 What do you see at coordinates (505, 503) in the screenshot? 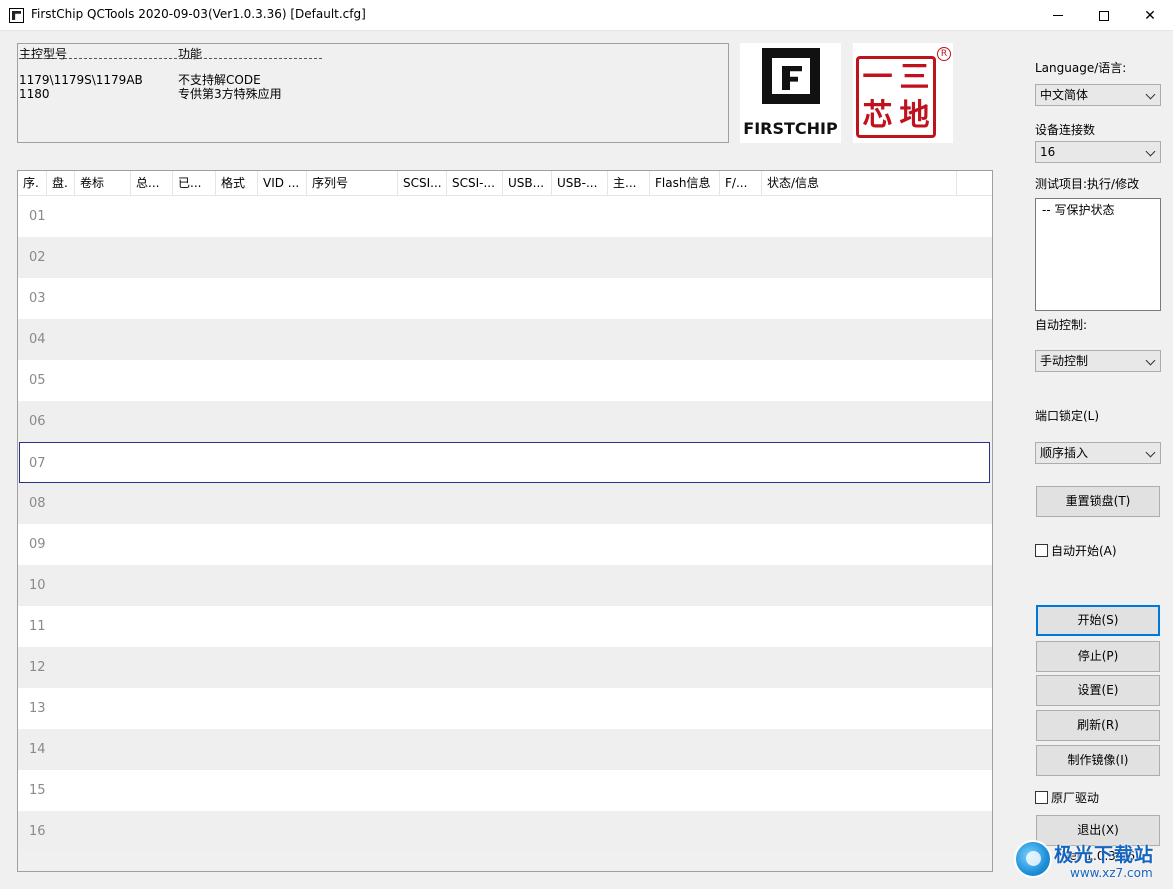
I see `table-row: 08` at bounding box center [505, 503].